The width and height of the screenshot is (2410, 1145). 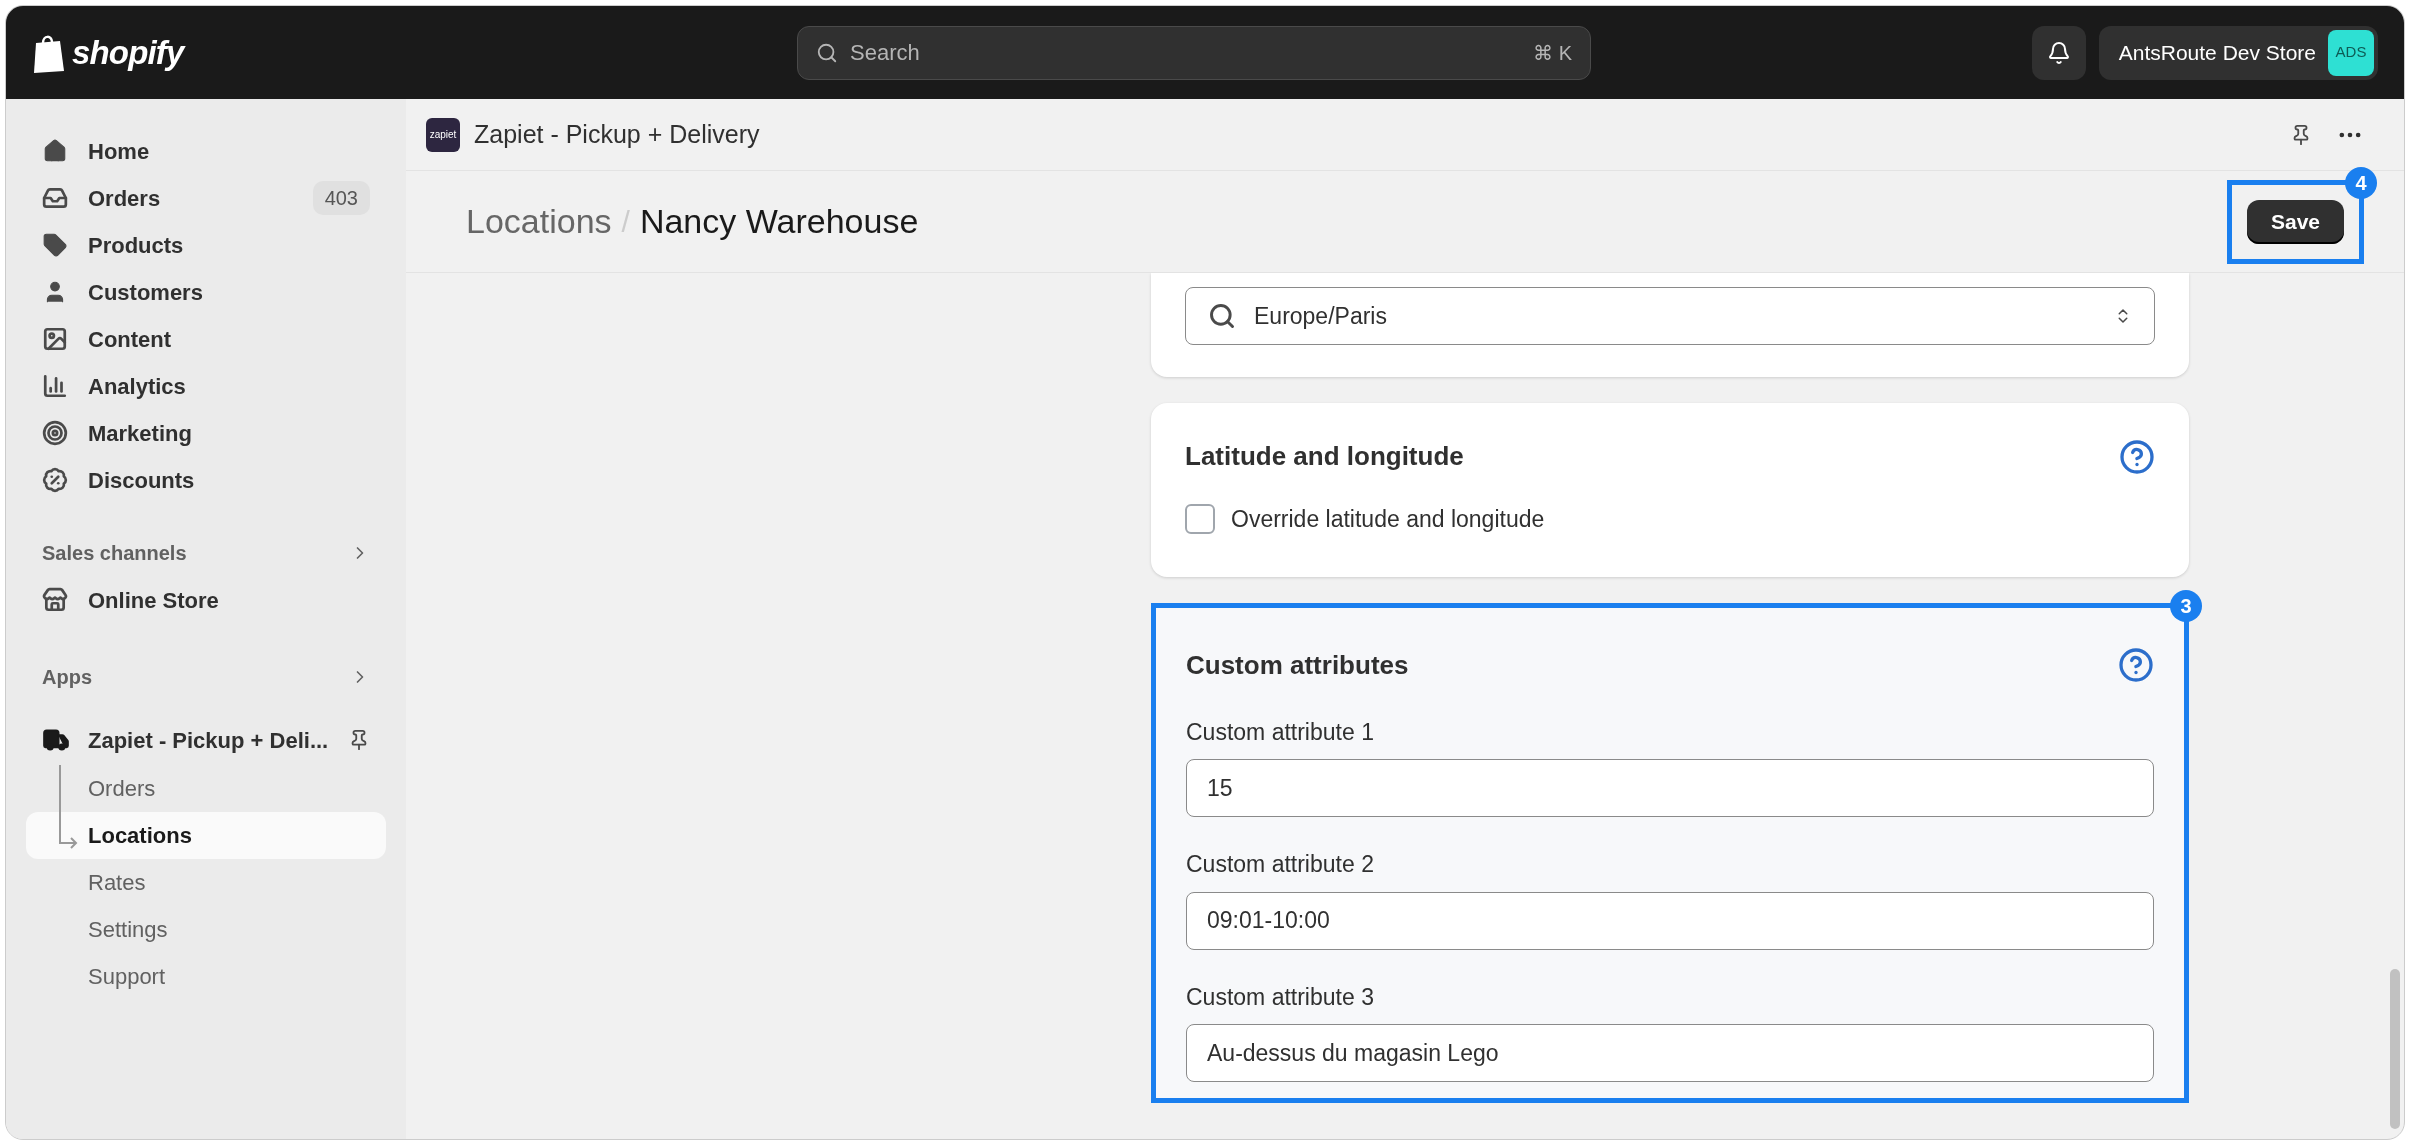 What do you see at coordinates (55, 600) in the screenshot?
I see `store-icon` at bounding box center [55, 600].